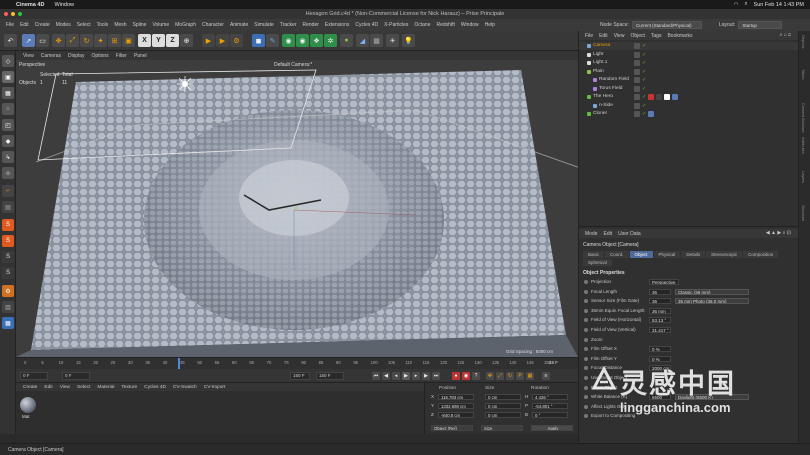 The image size is (810, 455). What do you see at coordinates (530, 376) in the screenshot?
I see `key-pla-icon: ▦` at bounding box center [530, 376].